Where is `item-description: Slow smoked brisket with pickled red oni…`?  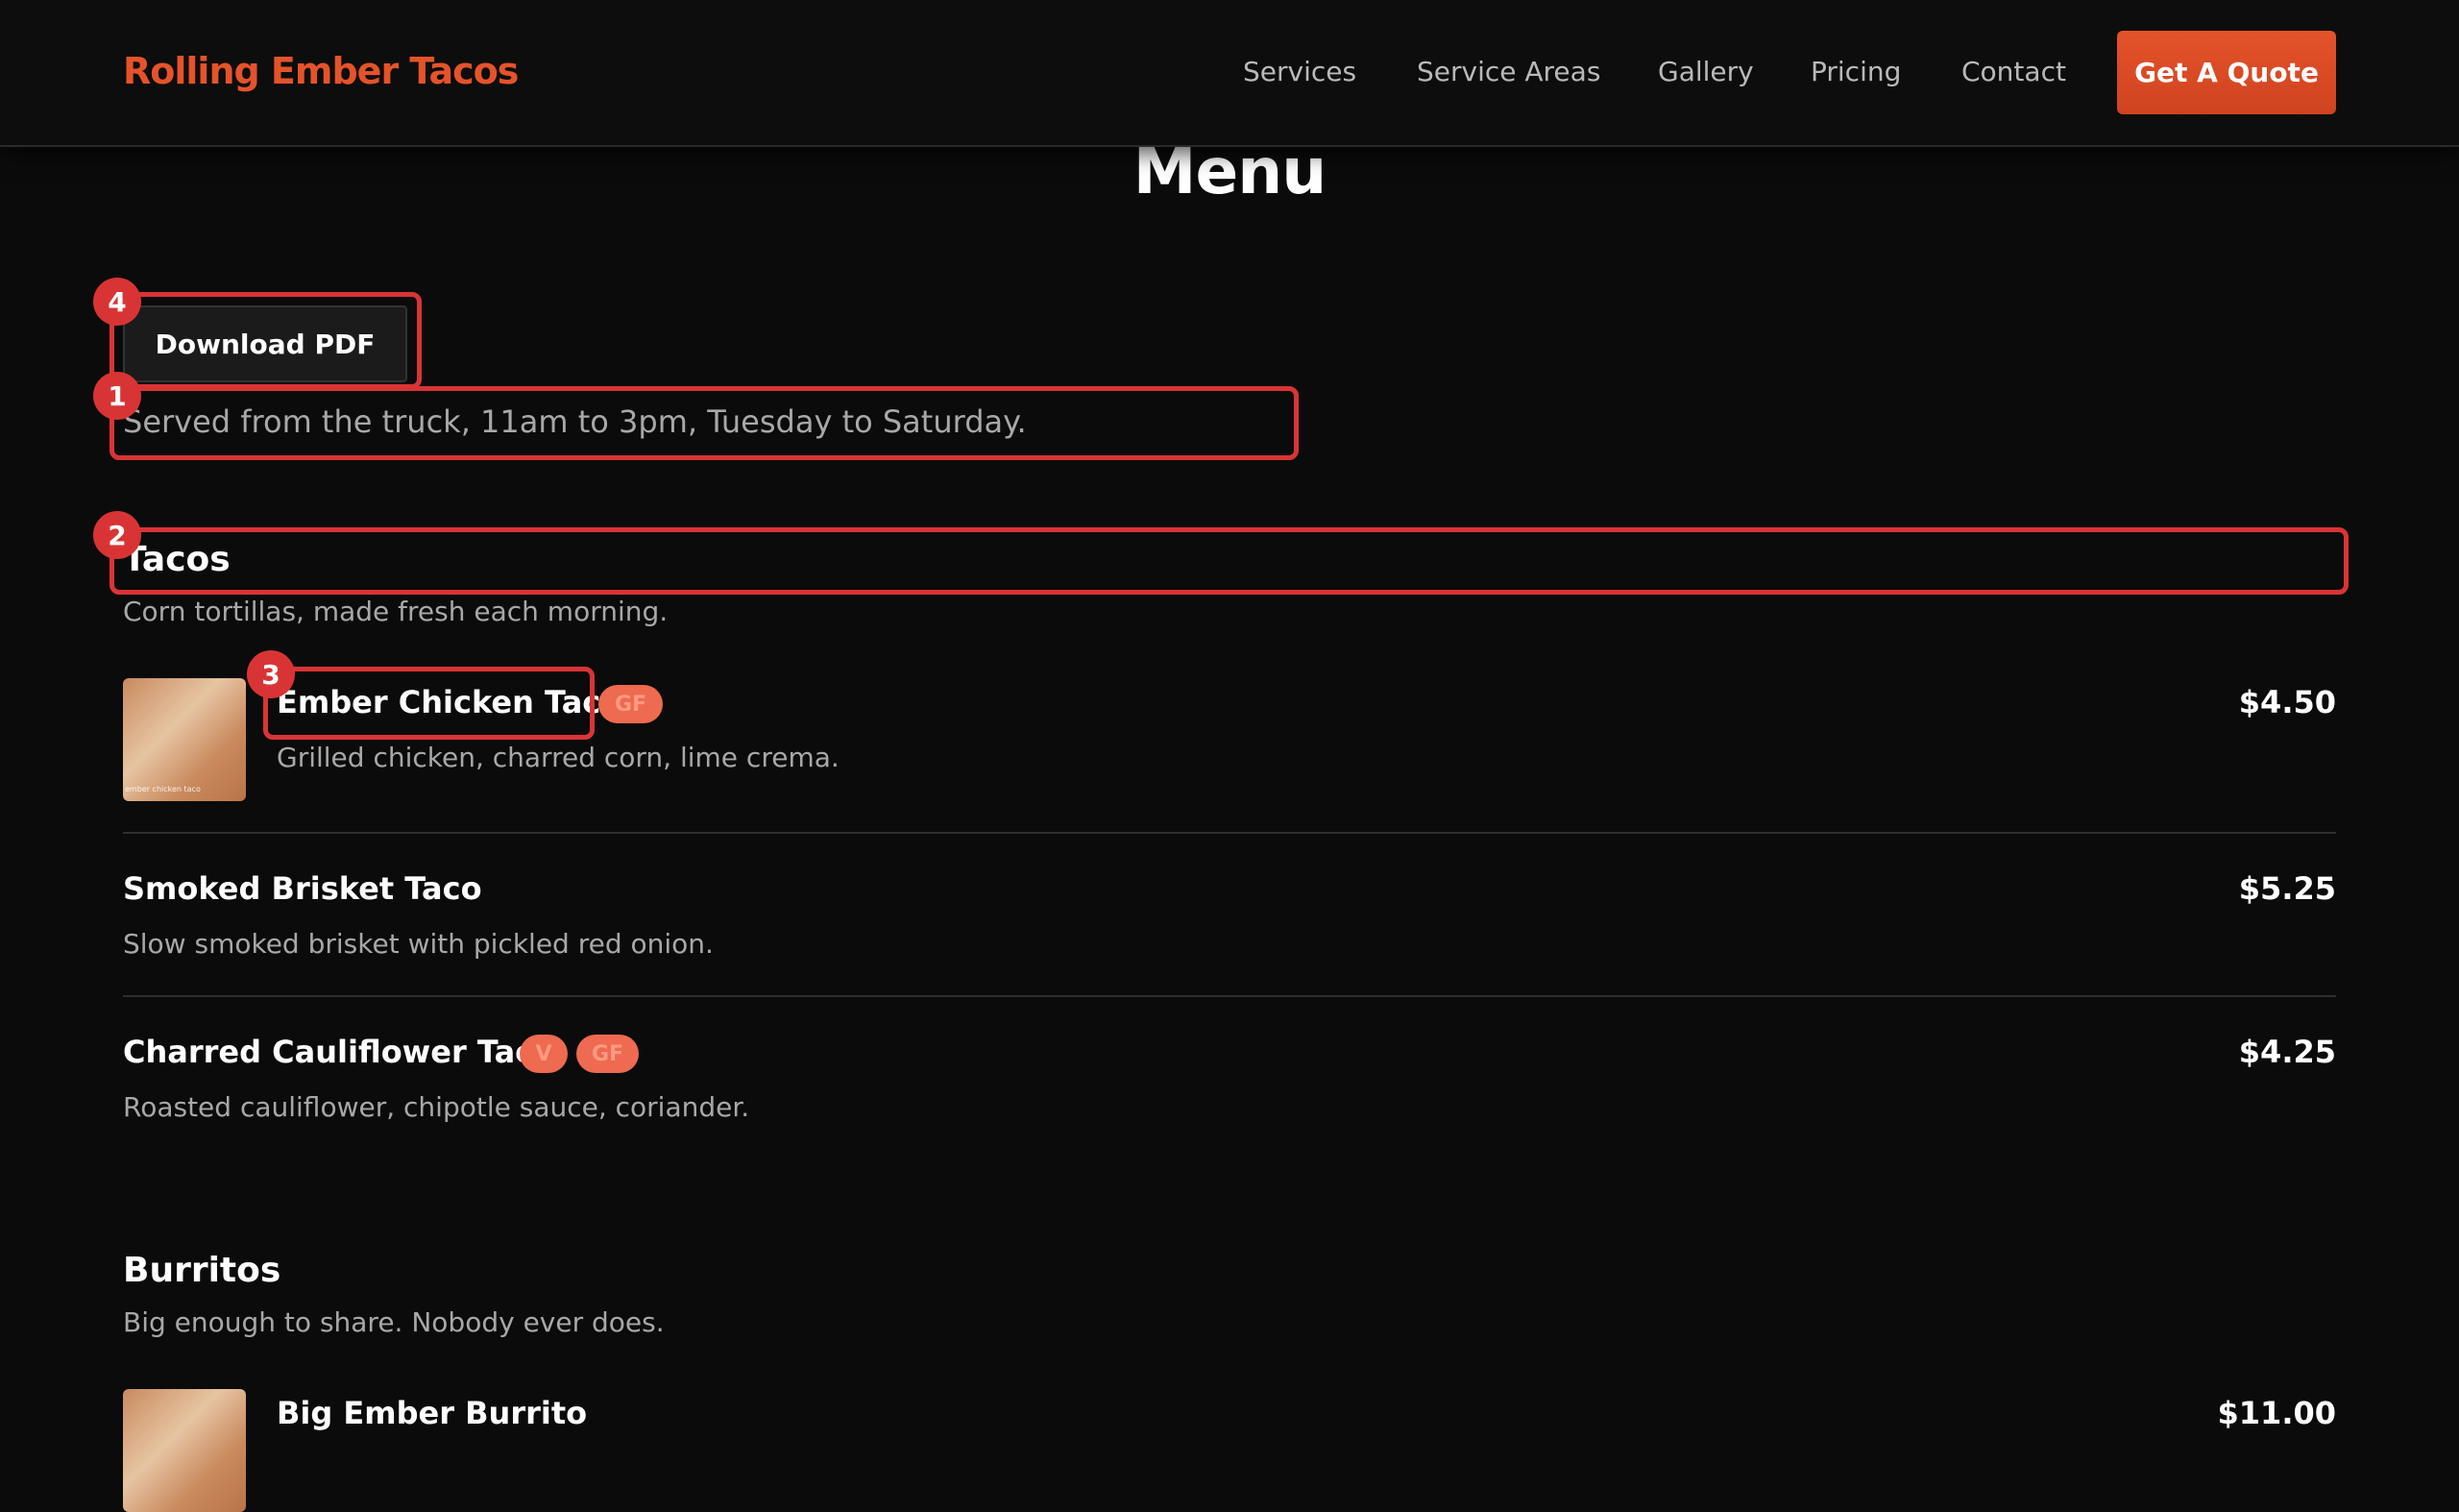
item-description: Slow smoked brisket with pickled red oni… is located at coordinates (418, 944).